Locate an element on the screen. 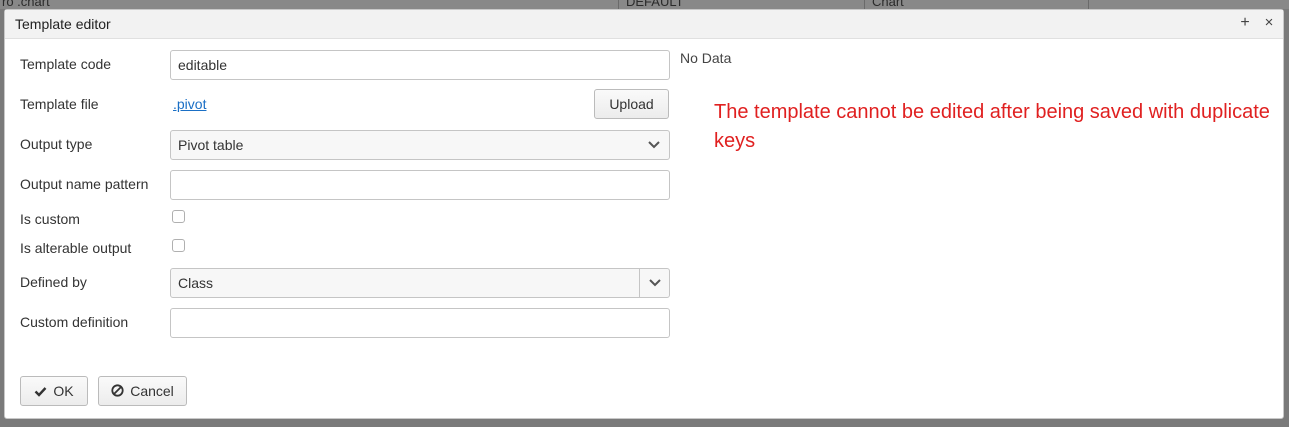 The image size is (1289, 427). output-type-value: Pivot table is located at coordinates (211, 145).